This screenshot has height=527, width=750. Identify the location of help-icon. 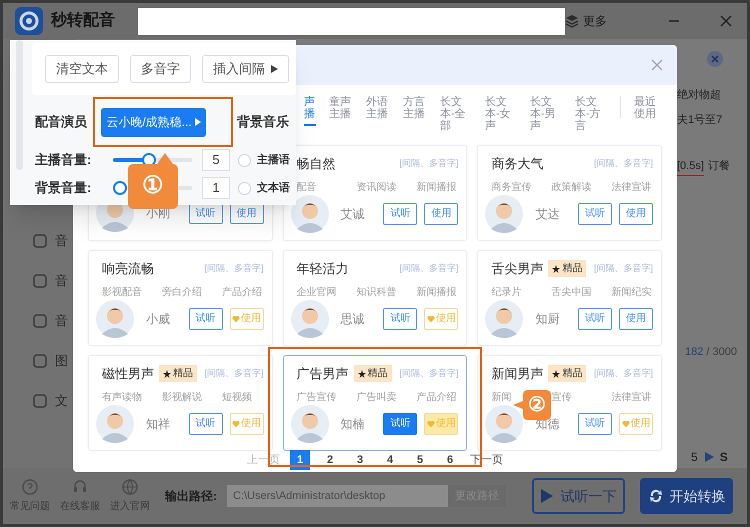
(30, 486).